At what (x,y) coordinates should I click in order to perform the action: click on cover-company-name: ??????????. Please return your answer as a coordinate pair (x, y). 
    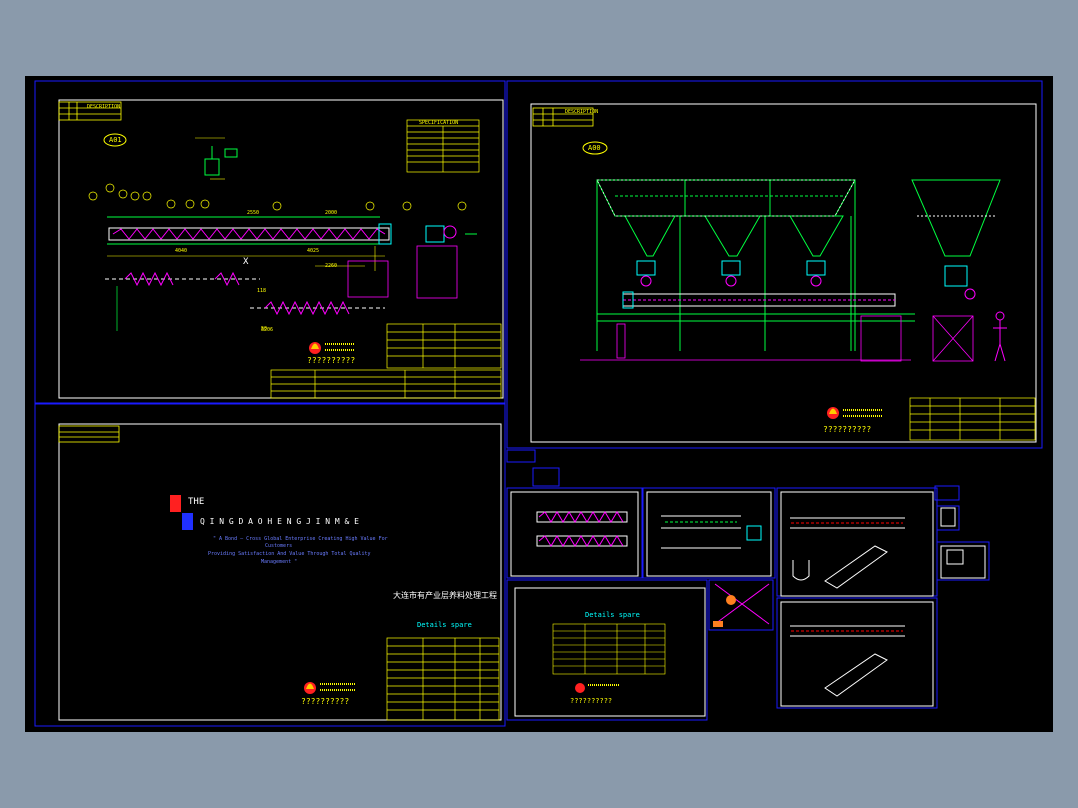
    Looking at the image, I should click on (325, 701).